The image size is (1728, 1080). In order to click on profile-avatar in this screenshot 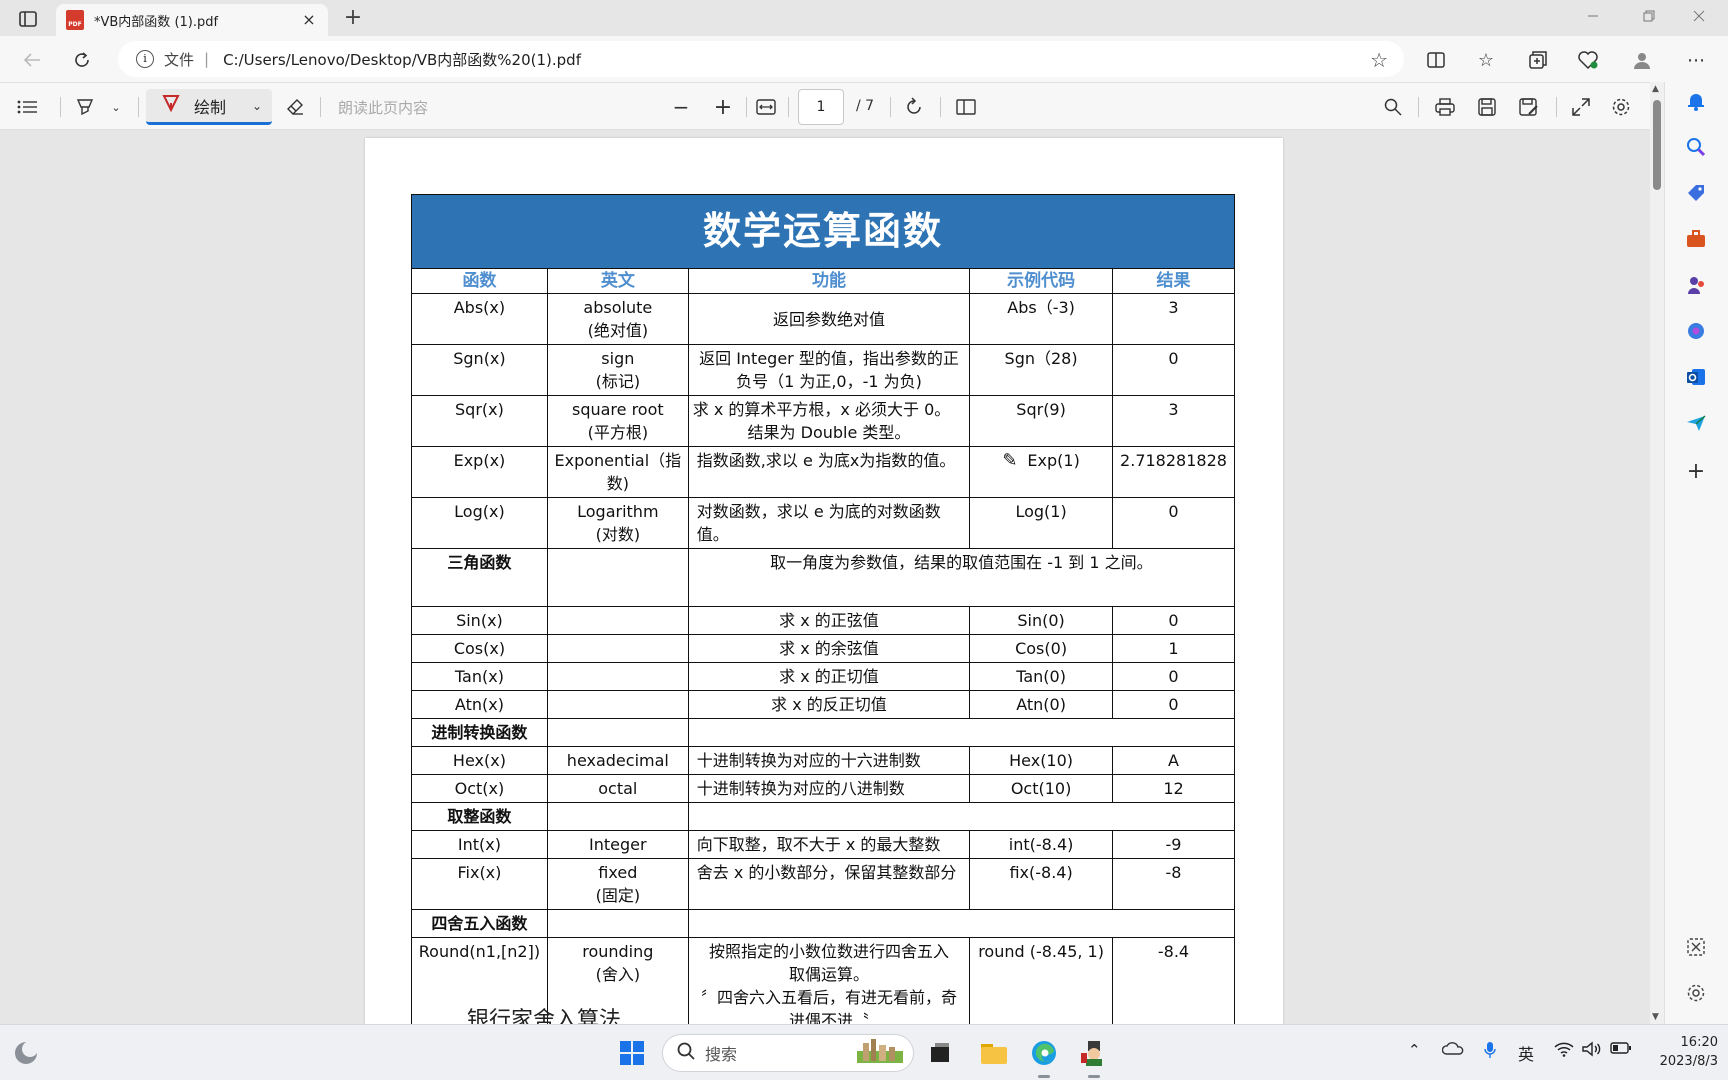, I will do `click(1642, 60)`.